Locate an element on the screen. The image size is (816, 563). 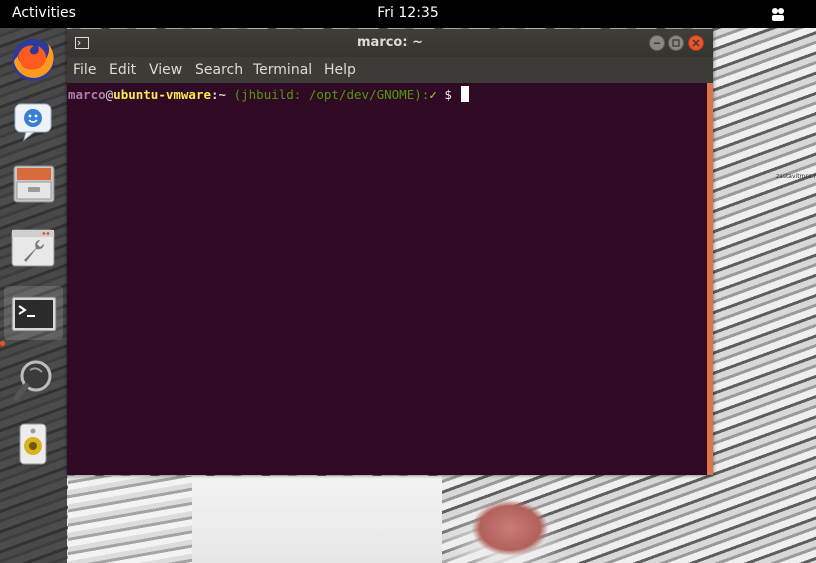
terminal-icon is located at coordinates (34, 314).